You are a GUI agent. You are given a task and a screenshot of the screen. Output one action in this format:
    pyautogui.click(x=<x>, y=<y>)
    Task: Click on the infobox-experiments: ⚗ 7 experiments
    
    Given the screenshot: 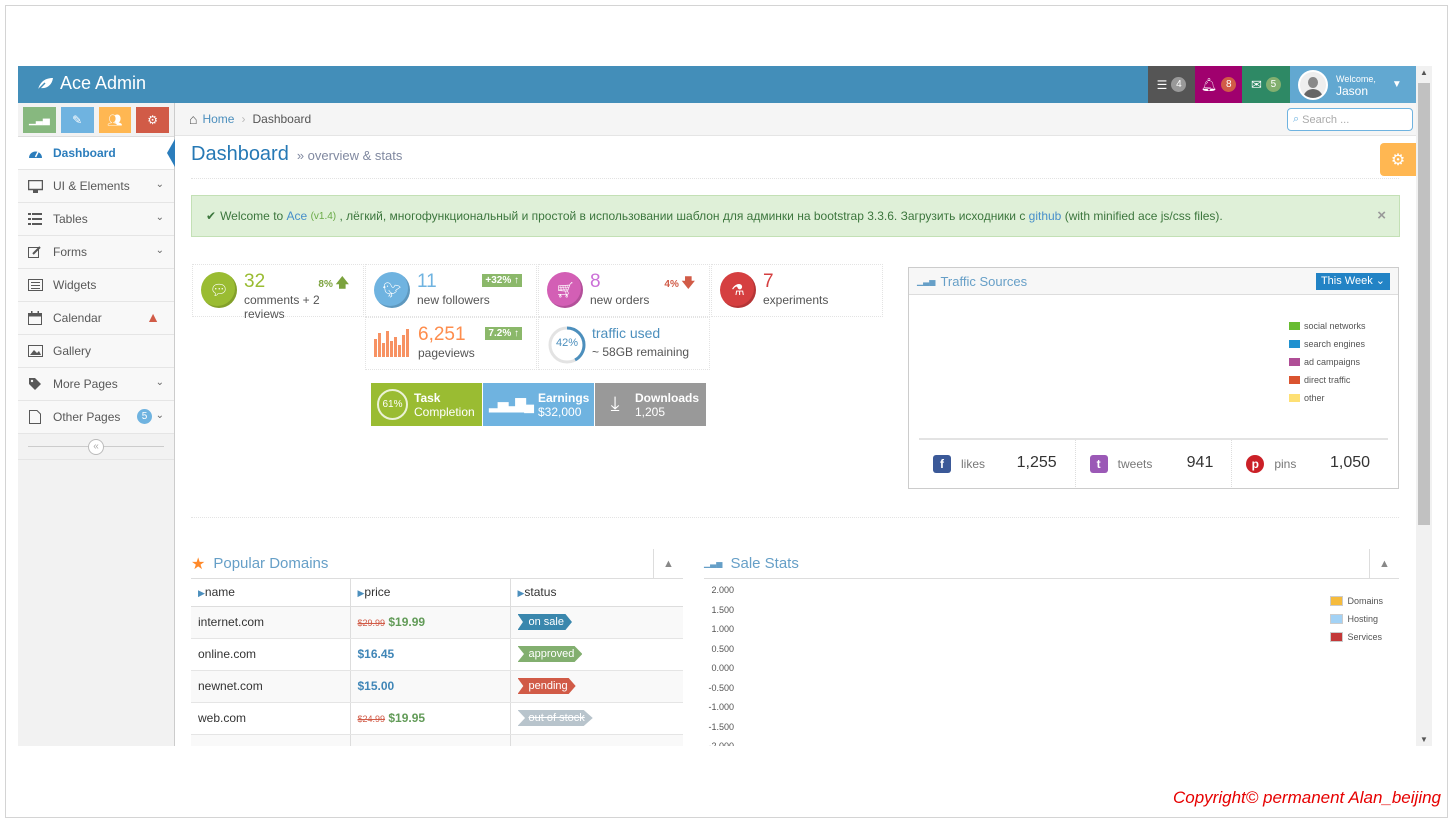 What is the action you would take?
    pyautogui.click(x=797, y=290)
    